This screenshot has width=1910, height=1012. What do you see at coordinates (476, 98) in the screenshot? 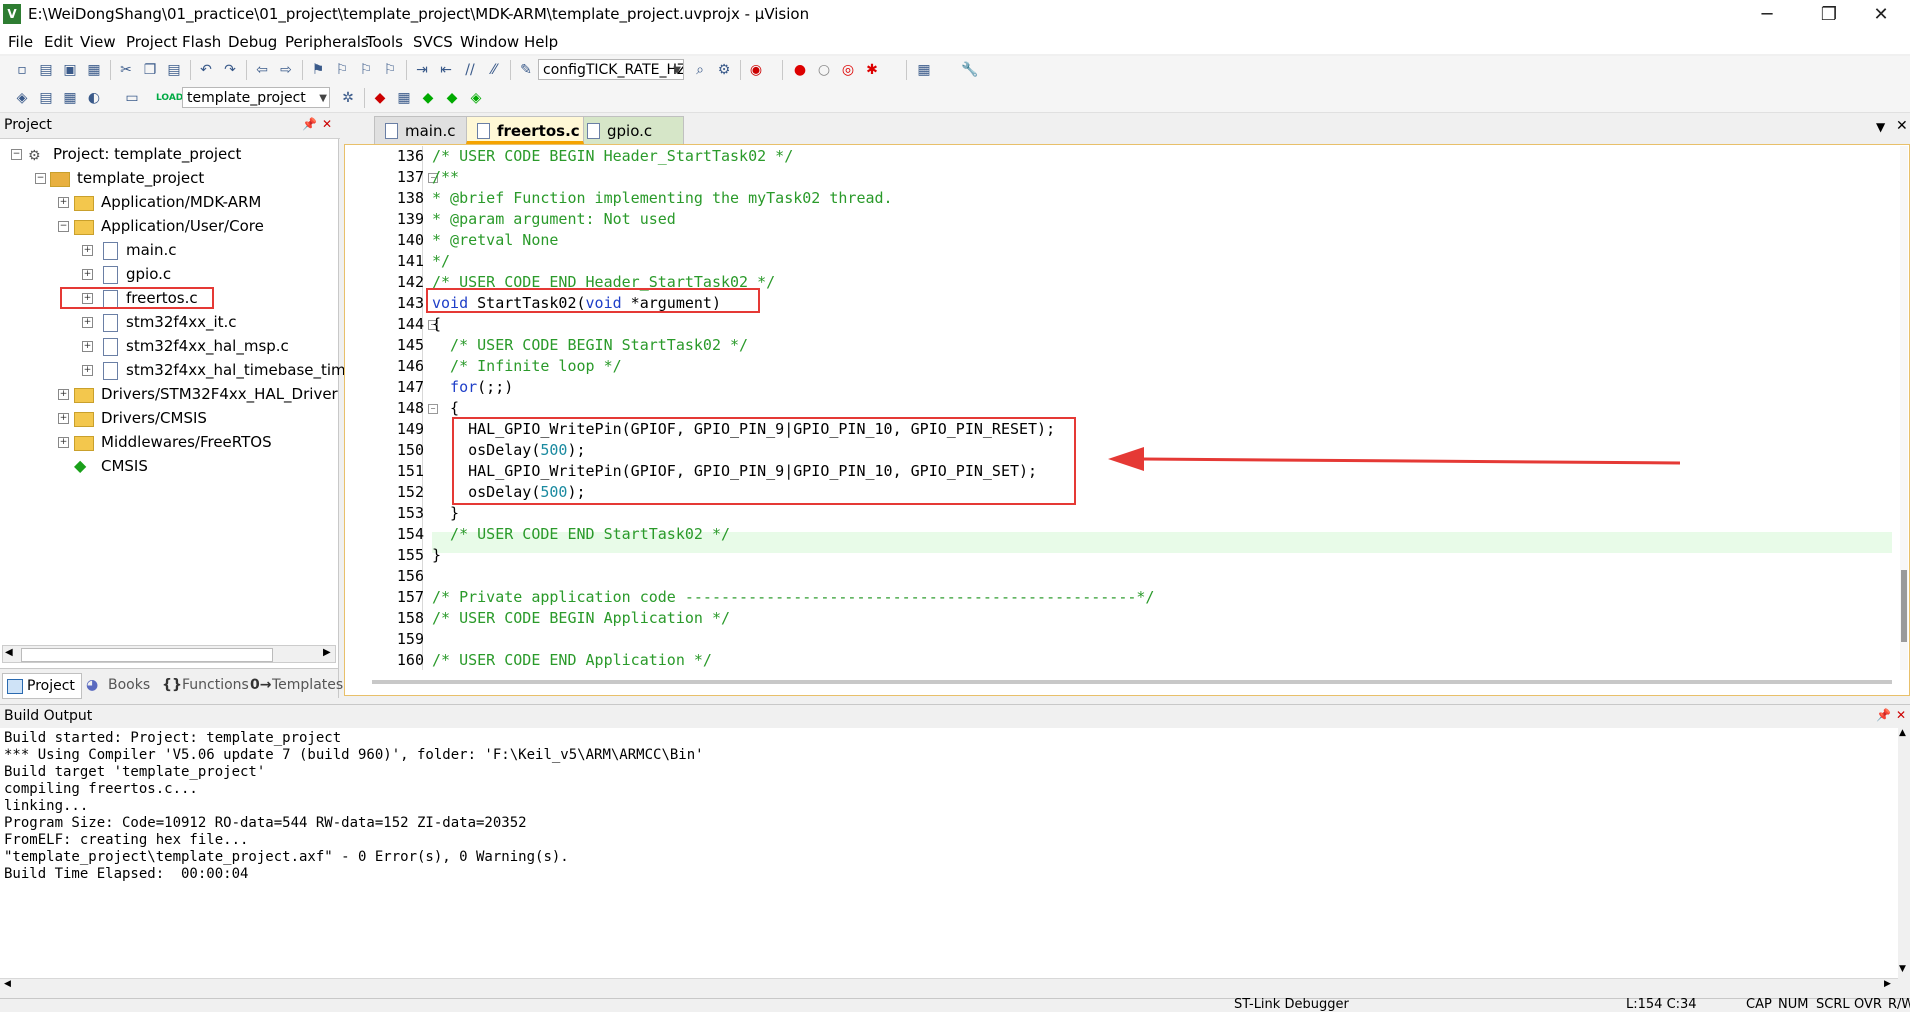
I see `run-time-environment-icon: ◈` at bounding box center [476, 98].